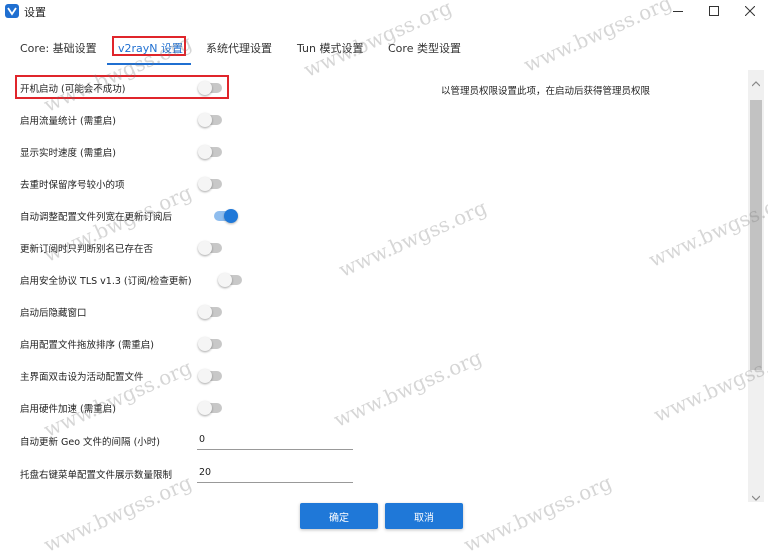  Describe the element at coordinates (82, 377) in the screenshot. I see `setting-label: 主界面双击设为活动配置文件` at that location.